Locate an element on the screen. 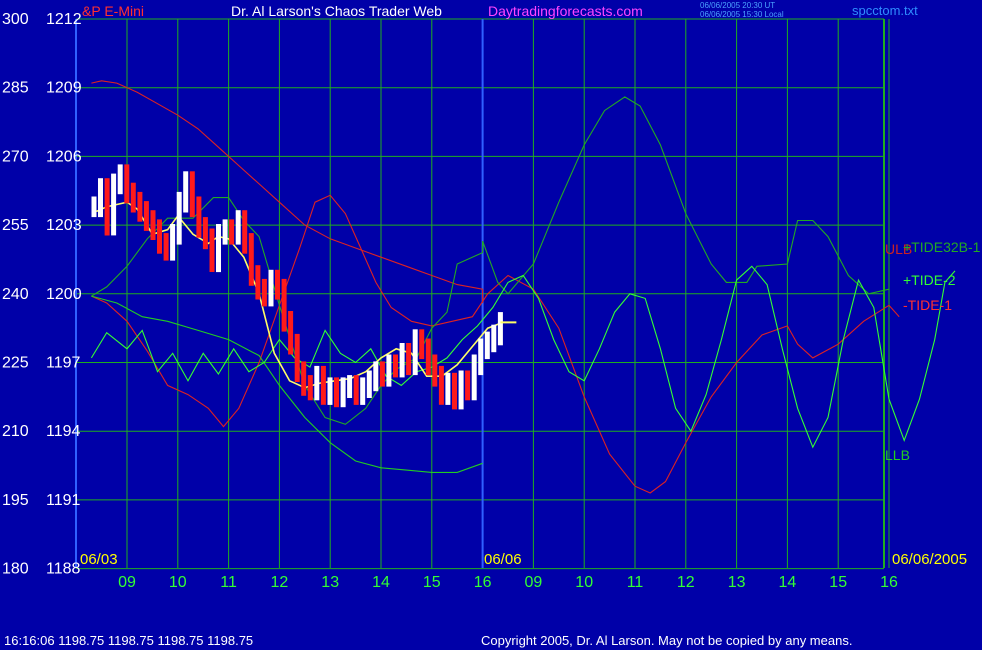 This screenshot has height=650, width=982. legend-tide2: +TIDE-2 is located at coordinates (929, 280).